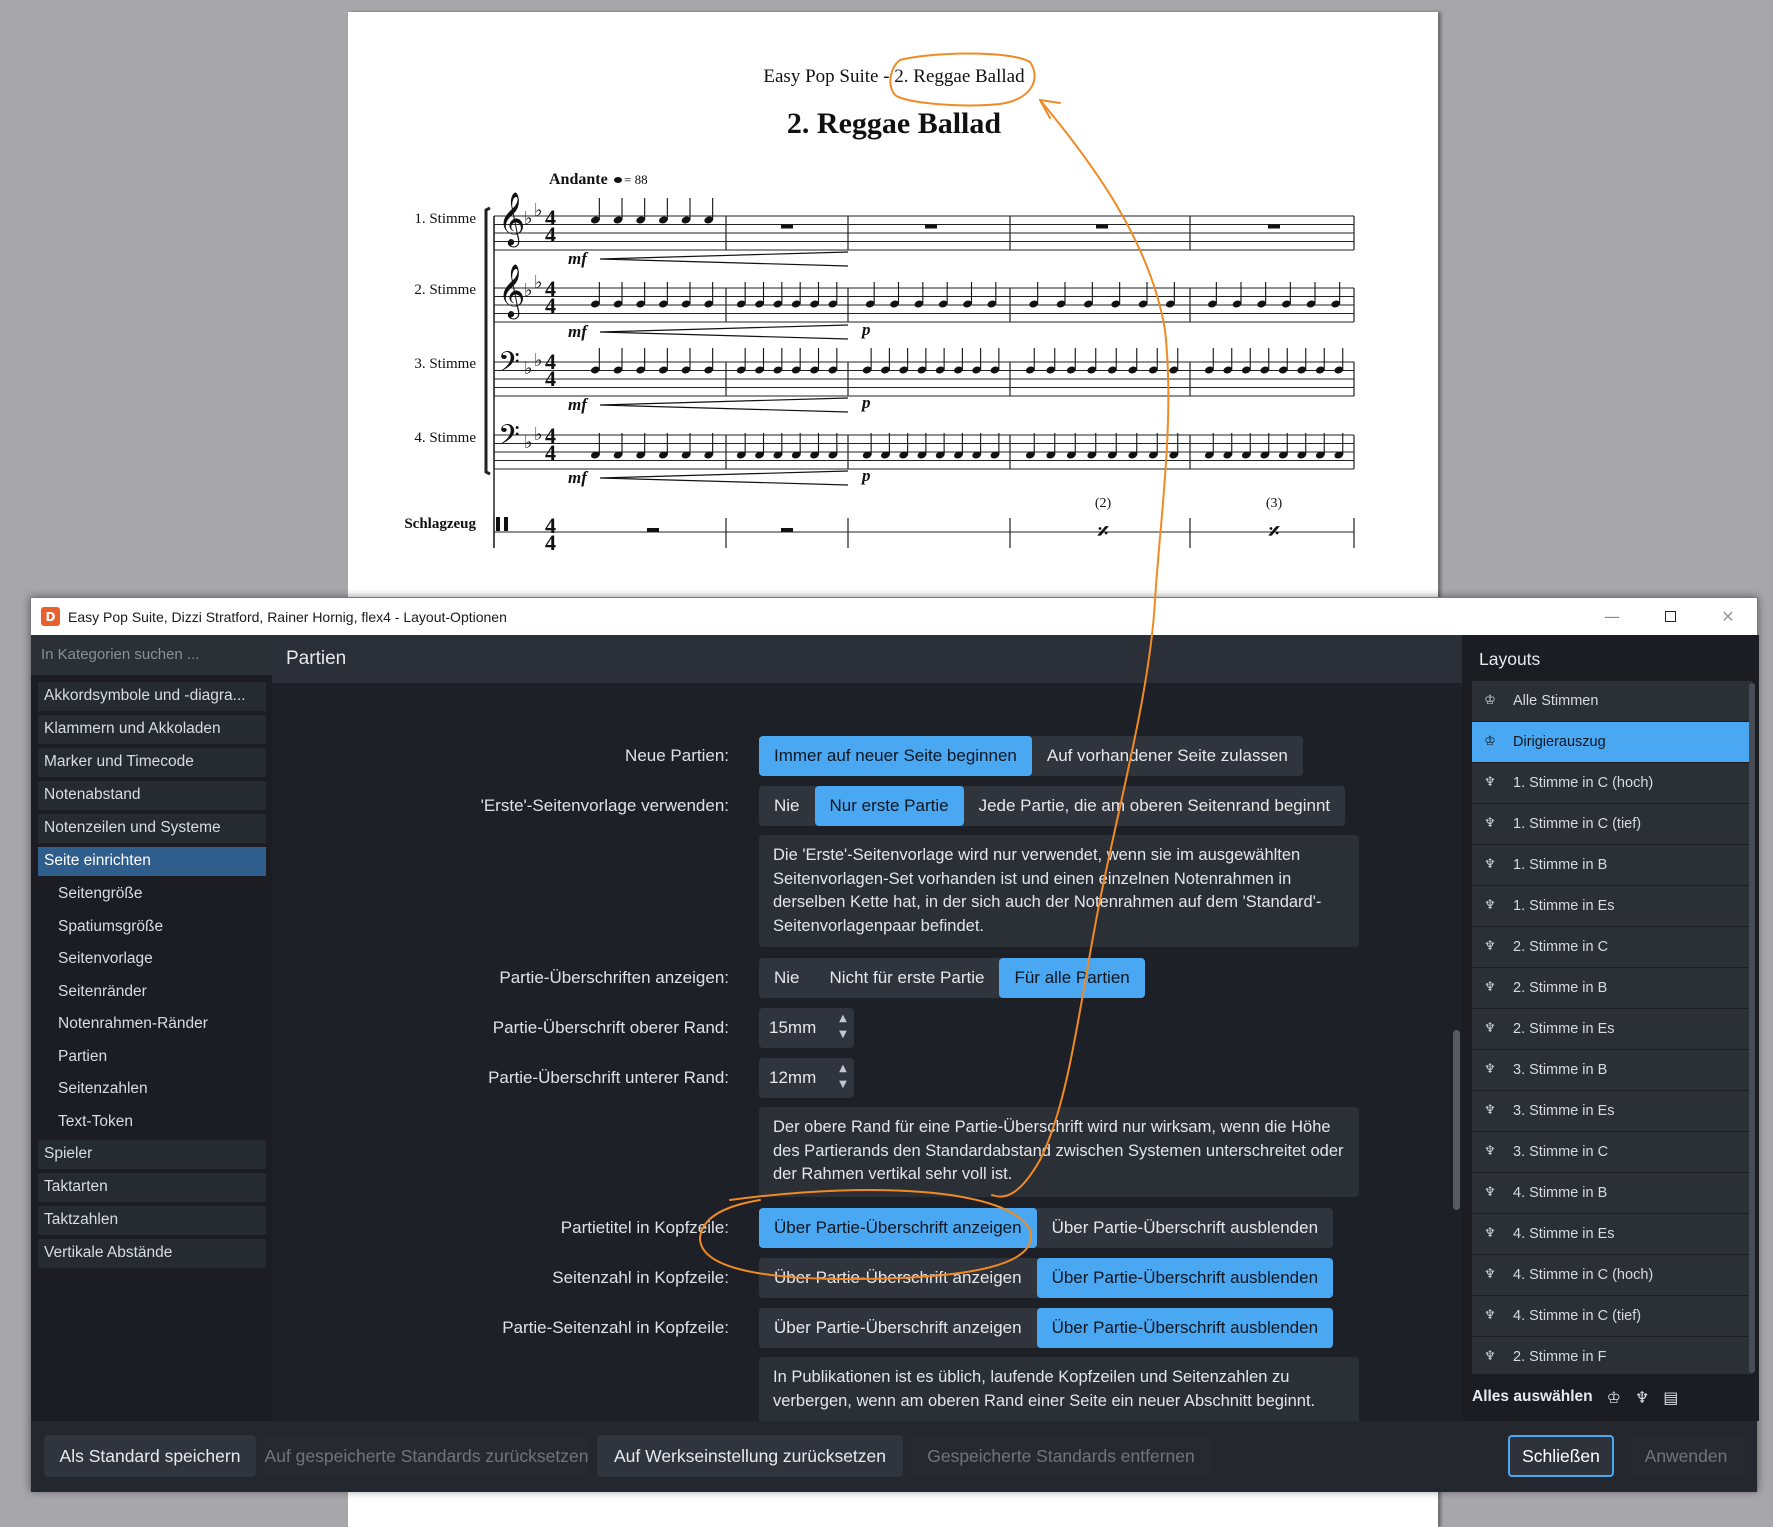 The height and width of the screenshot is (1527, 1773). I want to click on subcategory-item: Seitenvorlage, so click(152, 959).